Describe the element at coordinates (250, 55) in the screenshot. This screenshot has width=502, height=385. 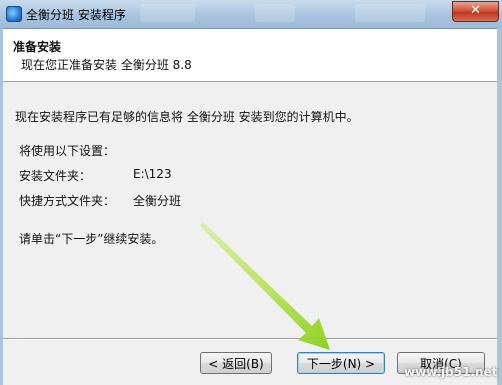
I see `wizard-header: 准备安装 现在您正准备安装 全衡分班 8.8` at that location.